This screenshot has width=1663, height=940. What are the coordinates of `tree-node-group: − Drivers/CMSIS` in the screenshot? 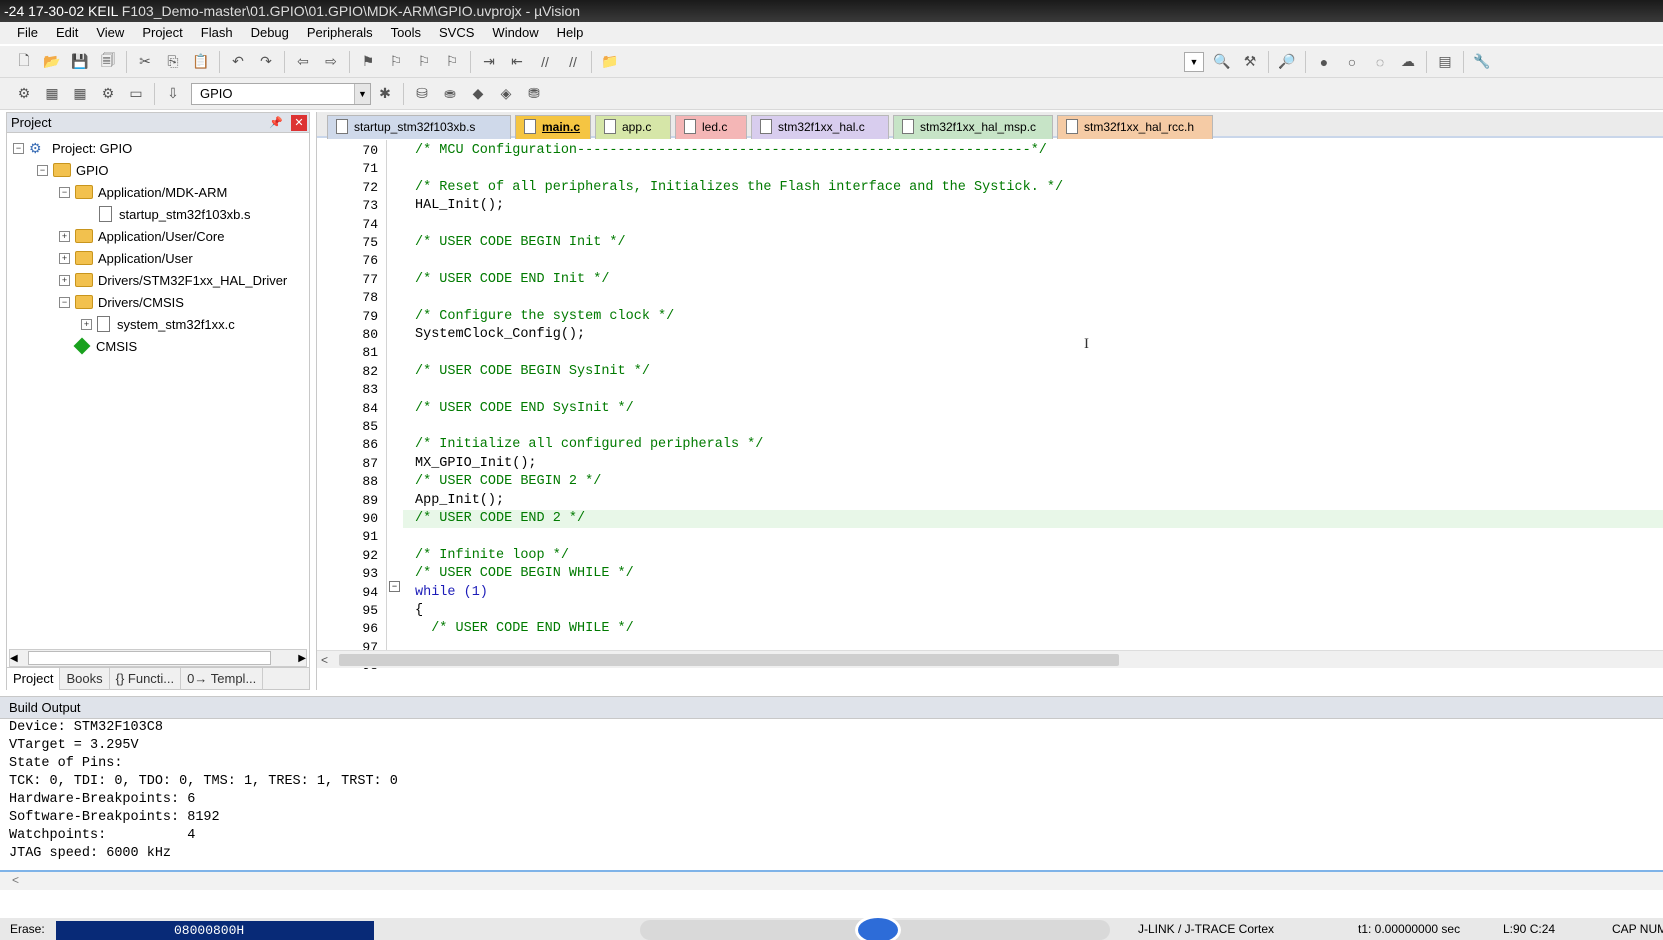 It's located at (121, 302).